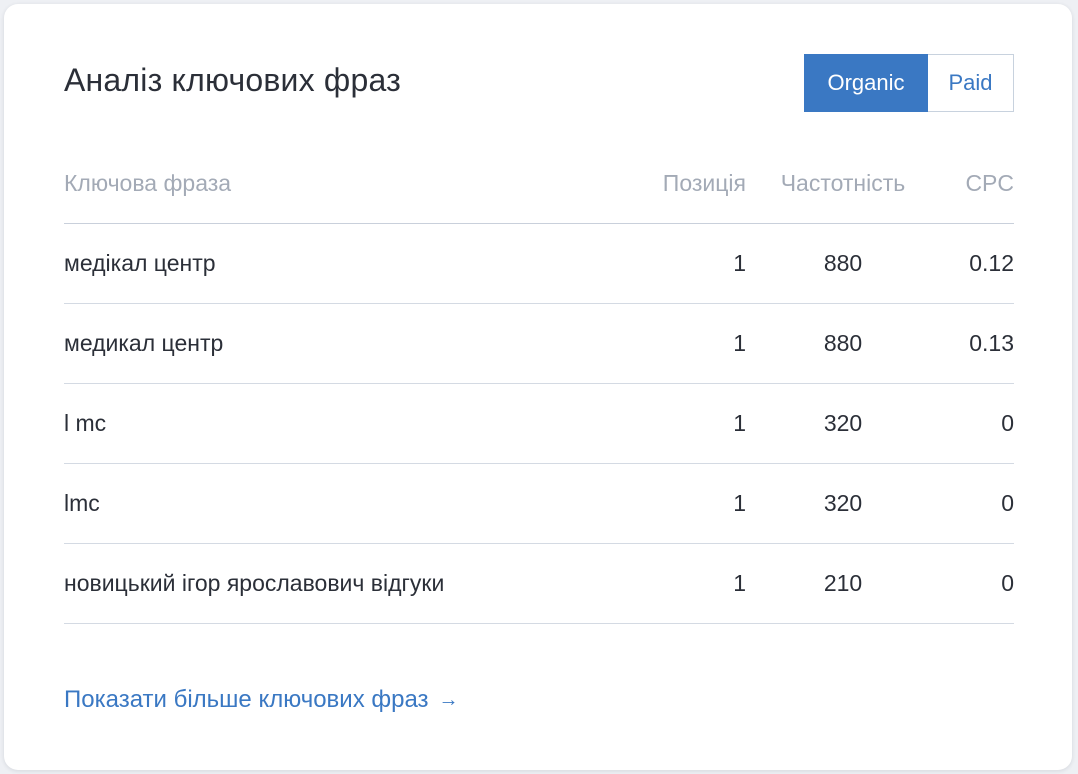 Image resolution: width=1078 pixels, height=774 pixels. Describe the element at coordinates (85, 423) in the screenshot. I see `keyword-phrase: l mc` at that location.